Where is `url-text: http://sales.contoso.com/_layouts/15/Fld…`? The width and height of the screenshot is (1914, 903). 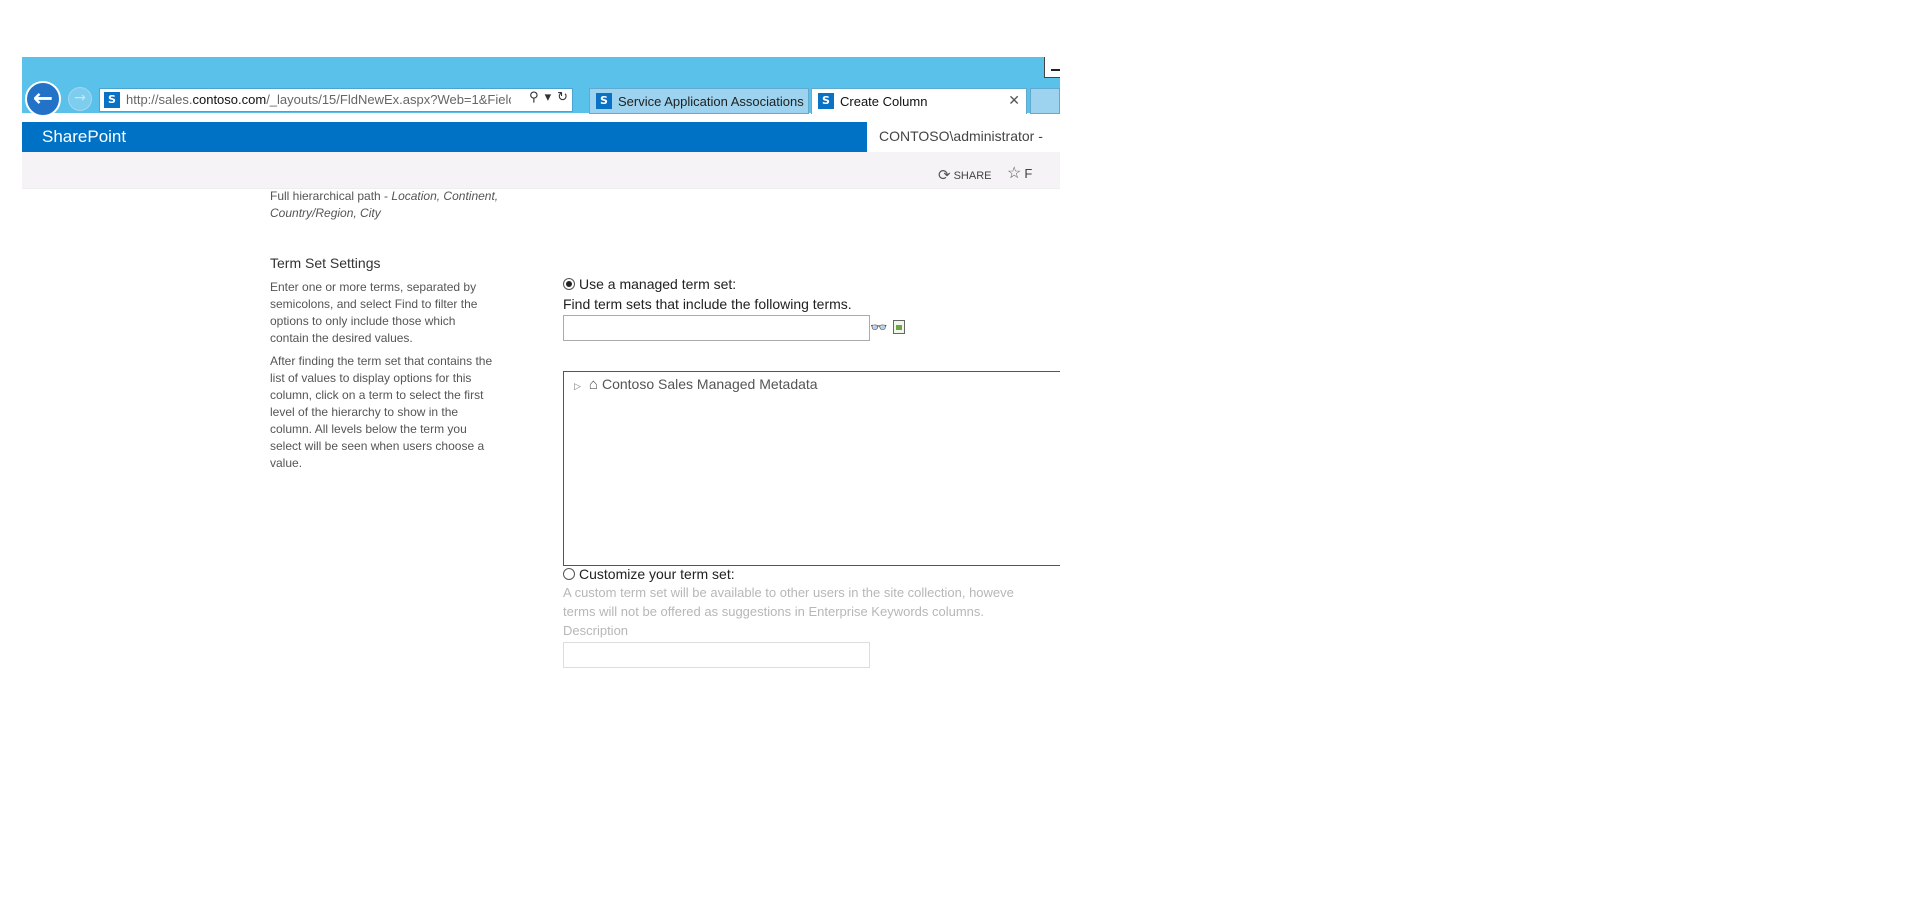
url-text: http://sales.contoso.com/_layouts/15/Fld… is located at coordinates (318, 99).